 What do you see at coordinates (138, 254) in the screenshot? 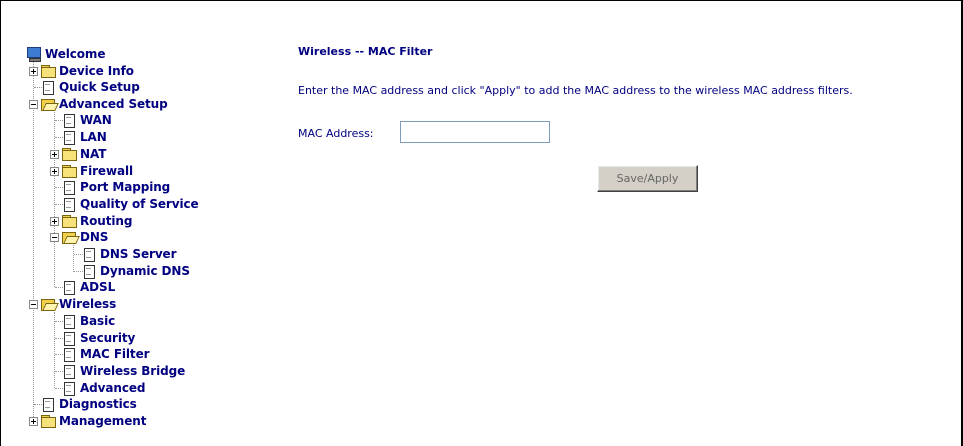
I see `nav-label: DNS Server` at bounding box center [138, 254].